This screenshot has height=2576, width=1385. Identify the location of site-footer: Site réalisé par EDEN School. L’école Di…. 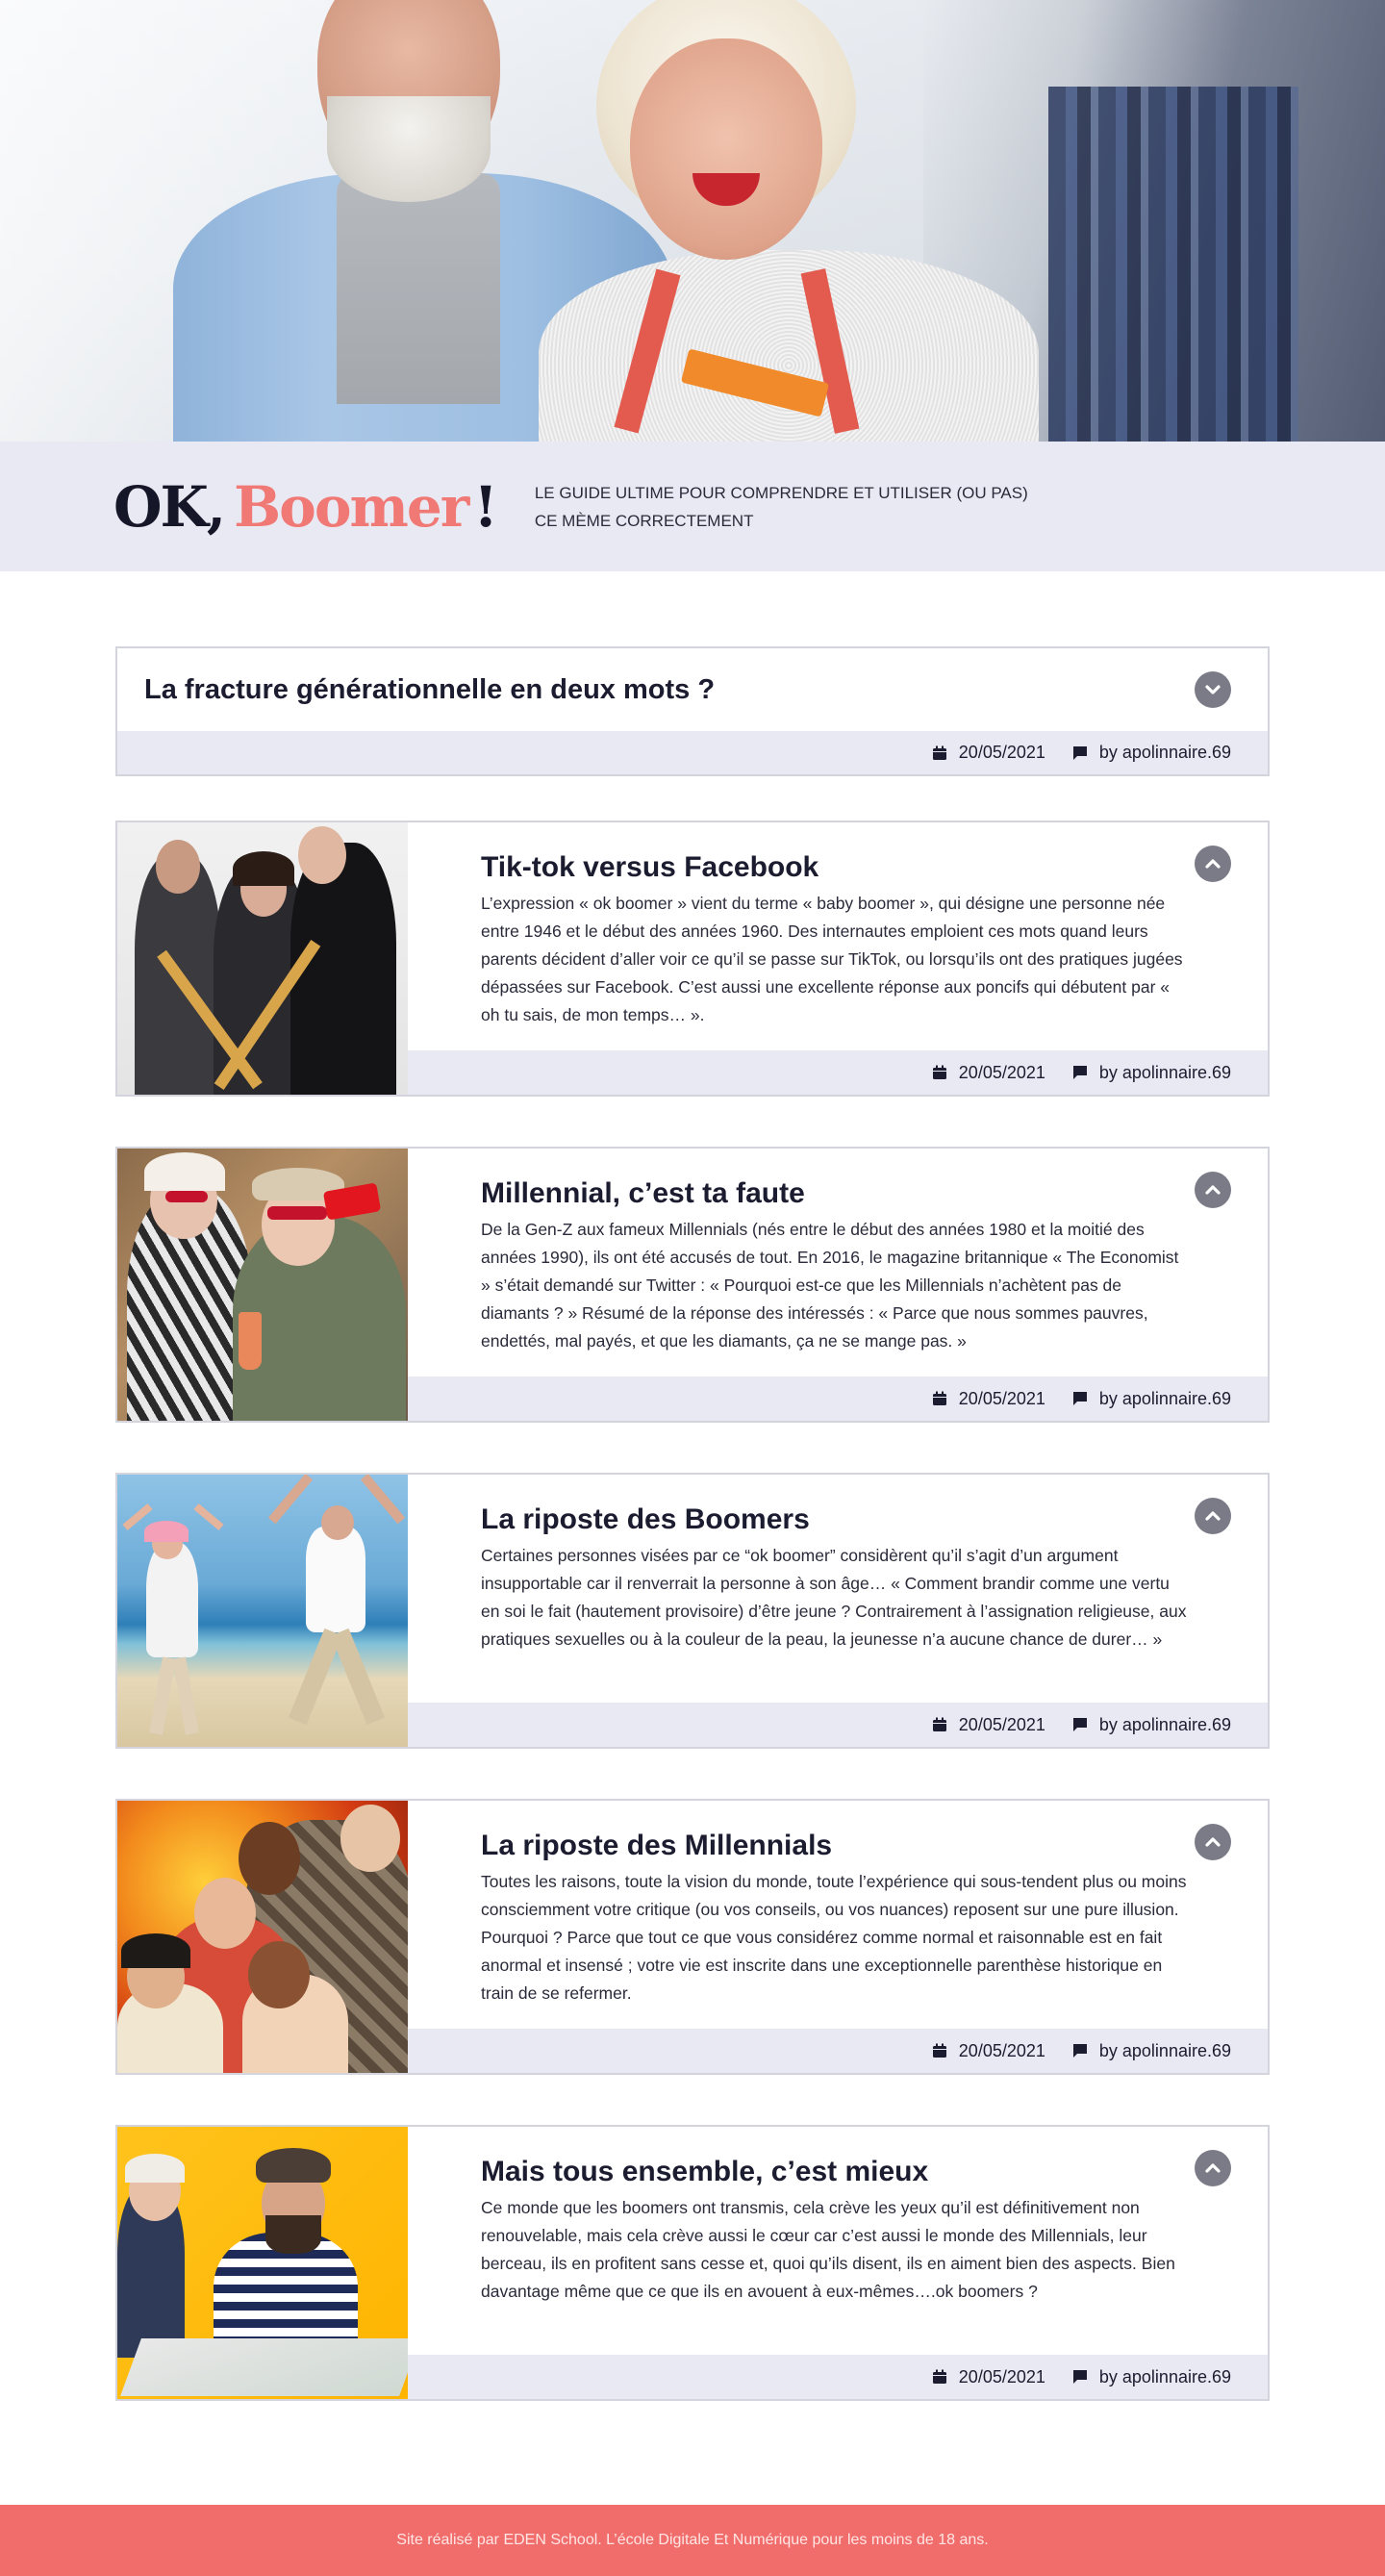
(692, 2540).